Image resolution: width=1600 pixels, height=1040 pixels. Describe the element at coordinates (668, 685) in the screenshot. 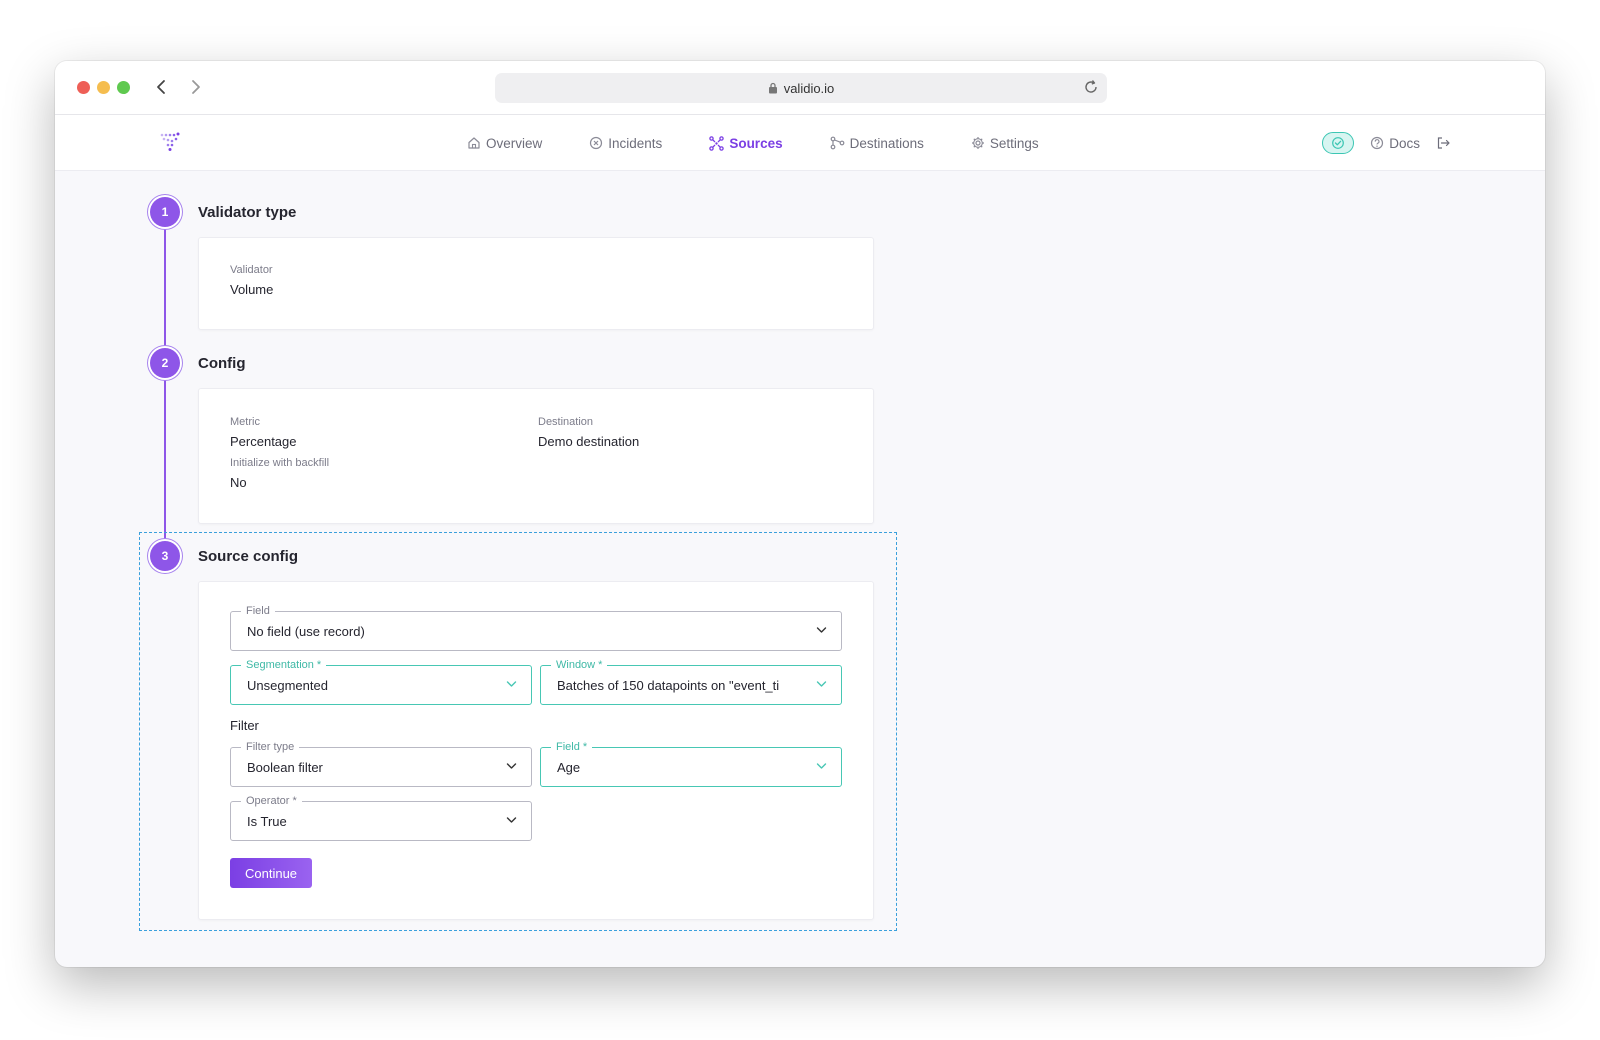

I see `window-select-value: Batches of 150 datapoints on "event_ti` at that location.